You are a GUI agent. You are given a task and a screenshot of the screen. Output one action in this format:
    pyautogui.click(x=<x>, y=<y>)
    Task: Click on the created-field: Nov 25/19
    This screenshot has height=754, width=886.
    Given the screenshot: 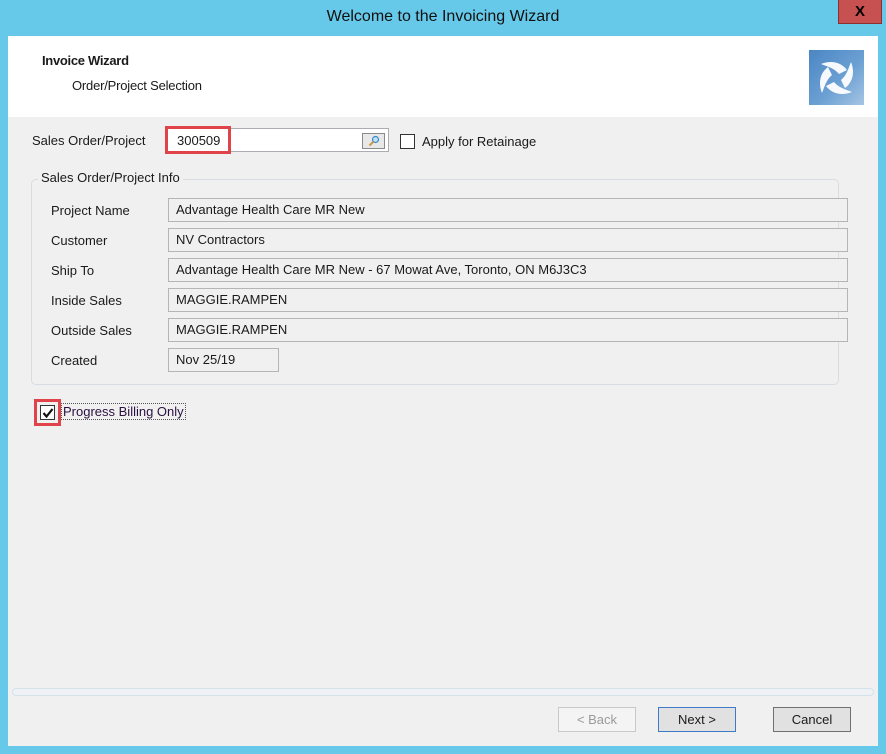 What is the action you would take?
    pyautogui.click(x=223, y=360)
    